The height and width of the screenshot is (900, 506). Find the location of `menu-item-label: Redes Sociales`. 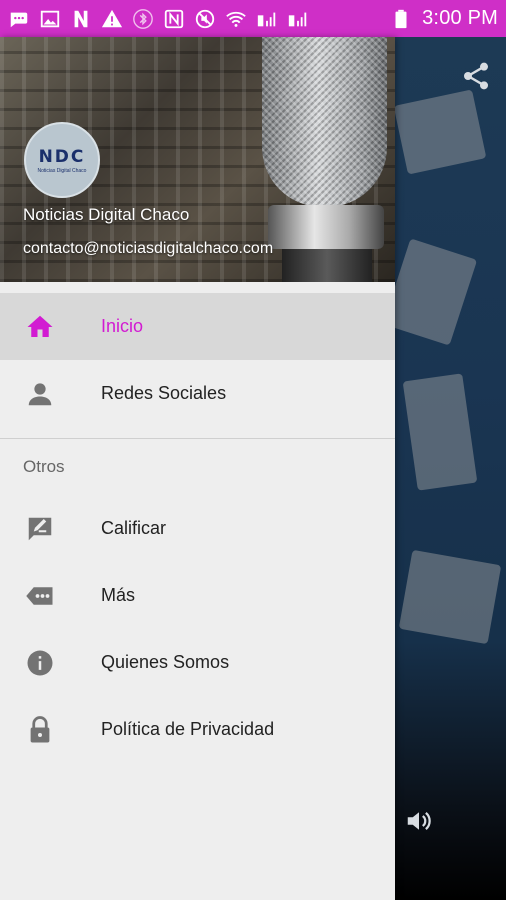

menu-item-label: Redes Sociales is located at coordinates (164, 393).